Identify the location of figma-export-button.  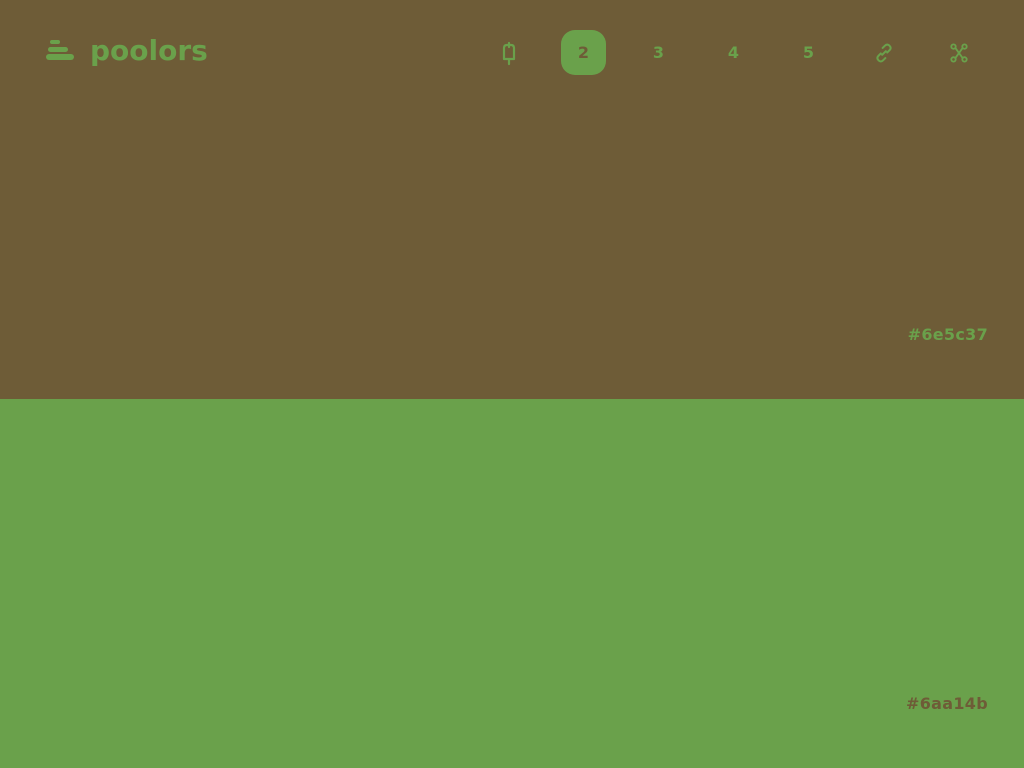
(958, 52).